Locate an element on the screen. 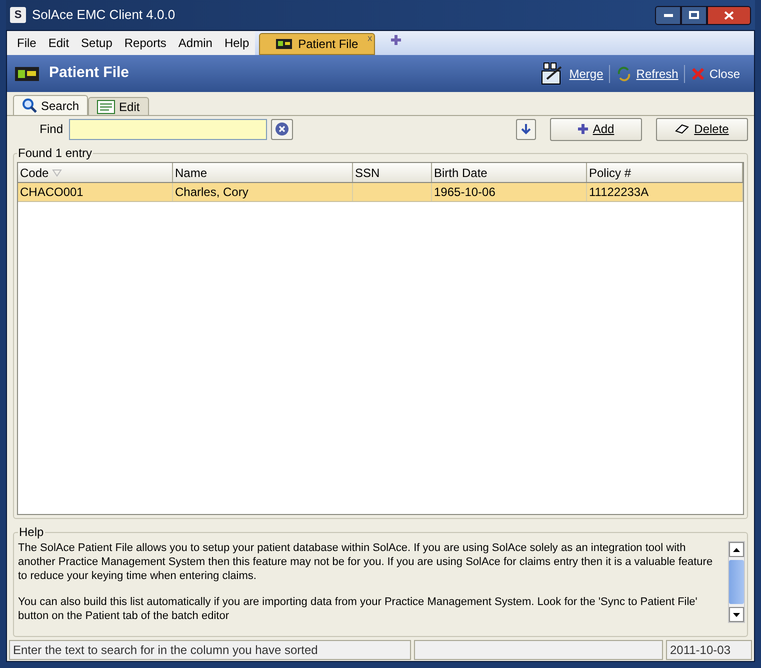  minimize-button is located at coordinates (668, 15).